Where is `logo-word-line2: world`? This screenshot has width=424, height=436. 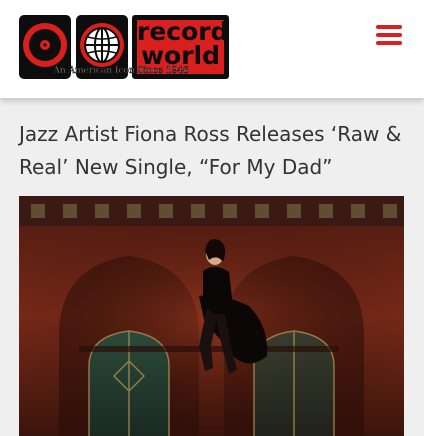 logo-word-line2: world is located at coordinates (180, 55).